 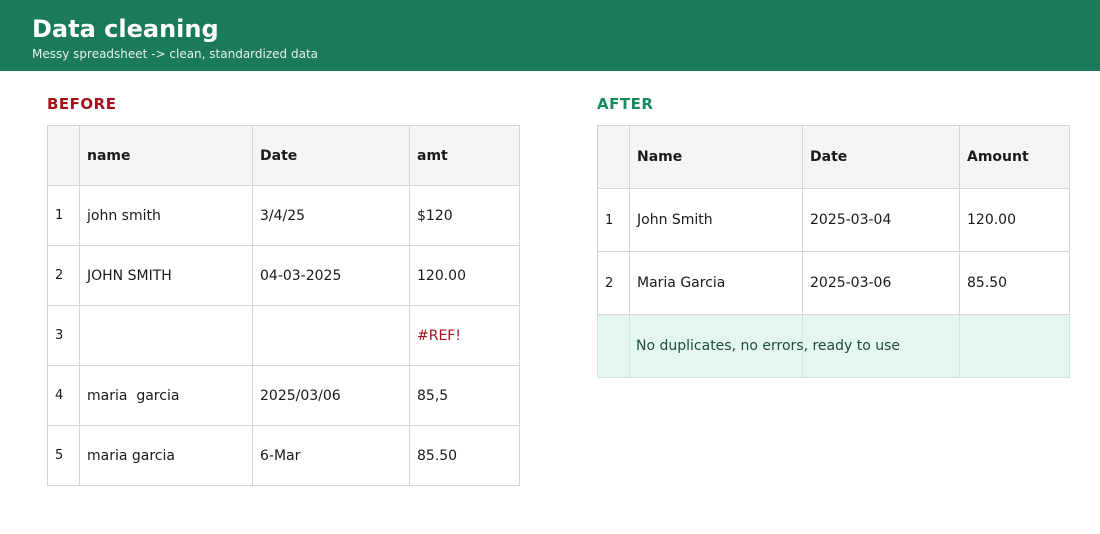 I want to click on date-cell: 2025/03/06, so click(x=331, y=395).